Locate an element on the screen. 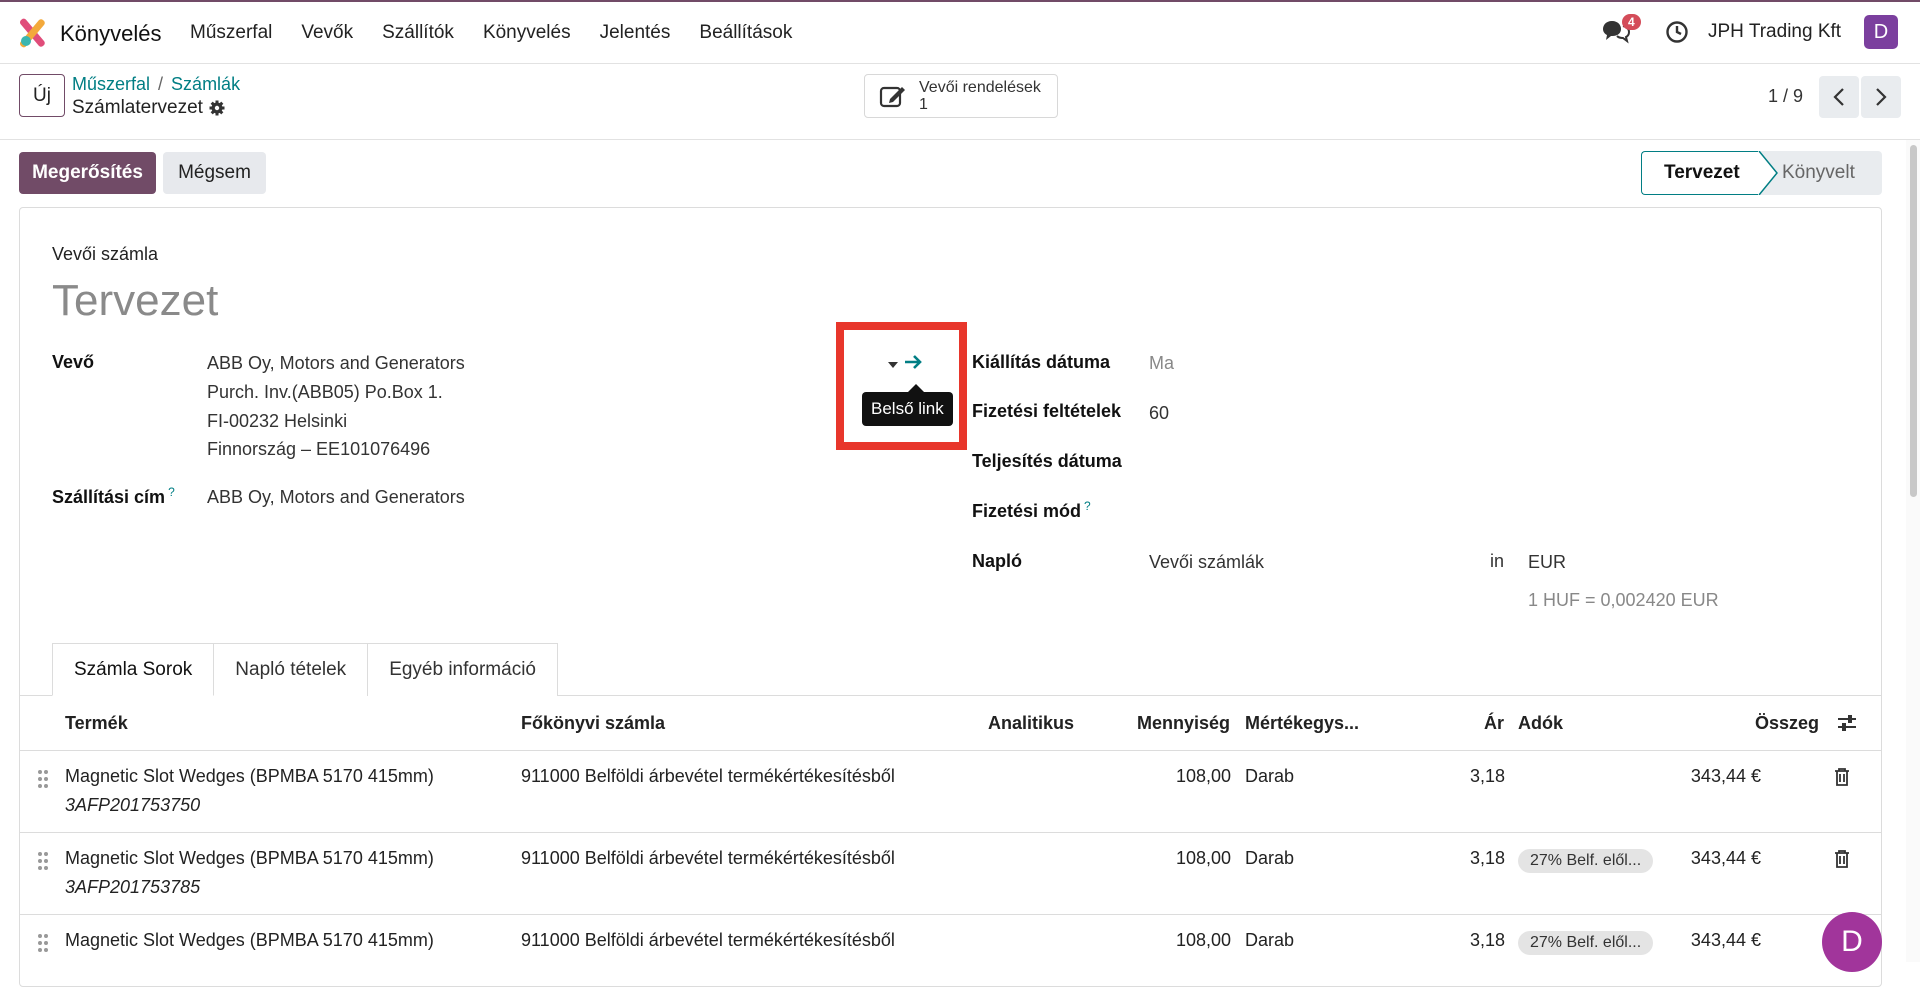 The width and height of the screenshot is (1920, 997). internal-link-arrow-icon is located at coordinates (913, 362).